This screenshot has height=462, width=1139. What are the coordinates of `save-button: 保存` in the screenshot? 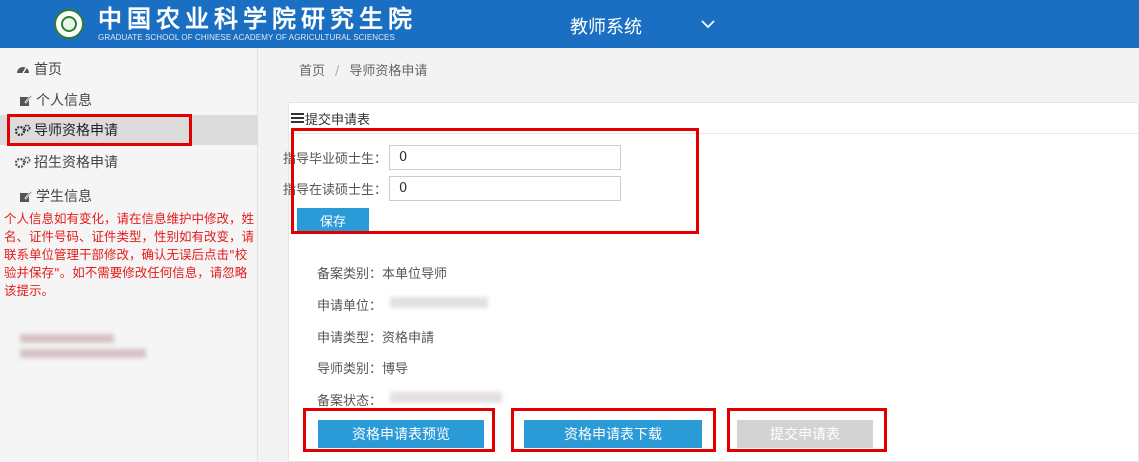 It's located at (333, 220).